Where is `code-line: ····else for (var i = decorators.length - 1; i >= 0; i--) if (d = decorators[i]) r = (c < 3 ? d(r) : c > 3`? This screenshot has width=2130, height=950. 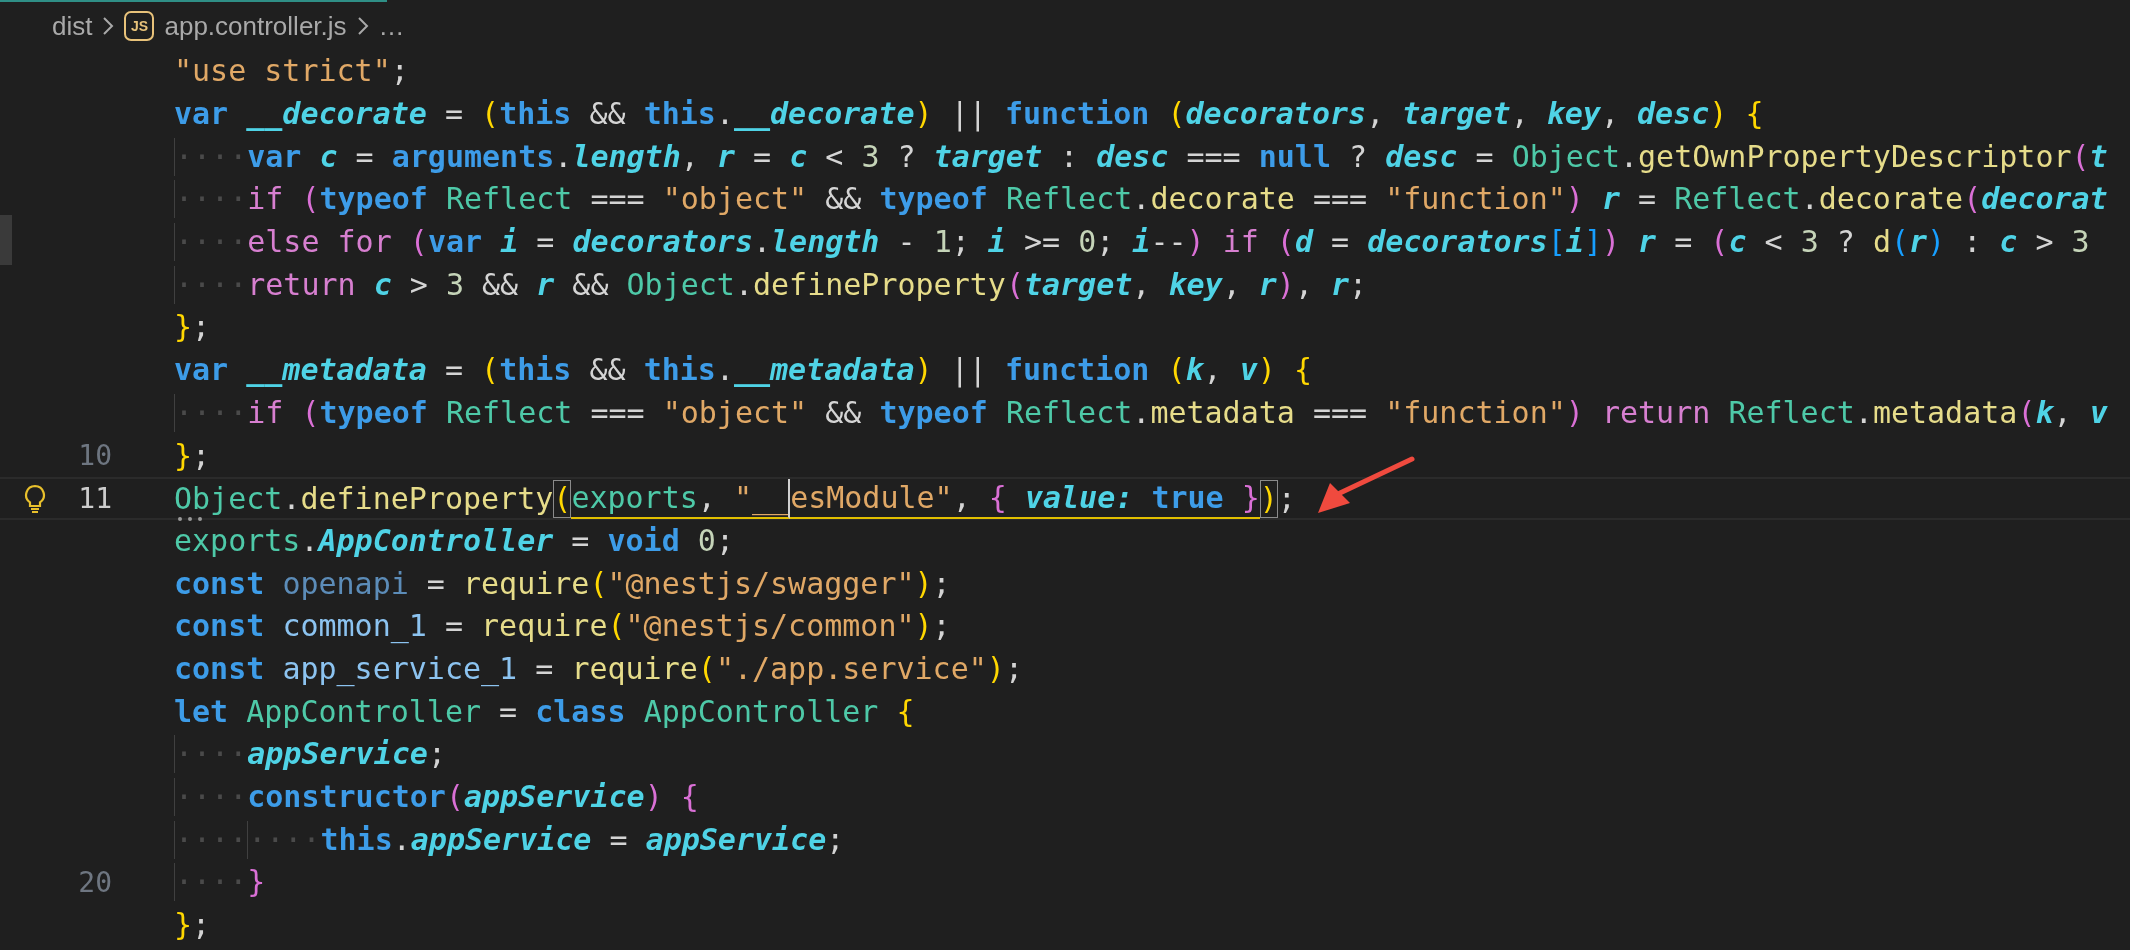 code-line: ····else for (var i = decorators.length - 1; i >= 0; i--) if (d = decorators[i]) r = (c < 3 ? d(r) : c > 3 is located at coordinates (1132, 242).